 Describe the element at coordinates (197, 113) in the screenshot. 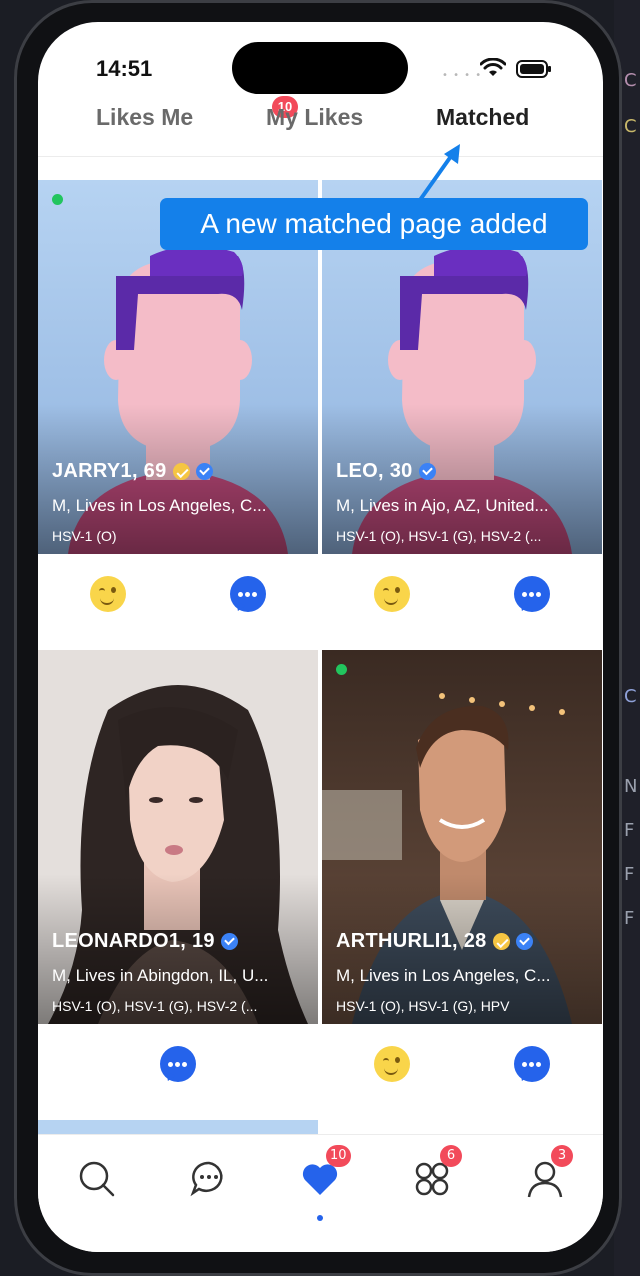

I see `tab-likes-me: Likes Me 10` at that location.